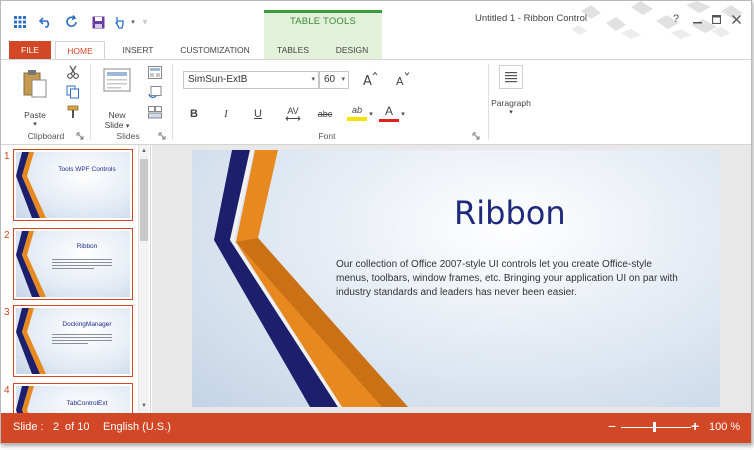  What do you see at coordinates (35, 115) in the screenshot?
I see `paste-label: Paste` at bounding box center [35, 115].